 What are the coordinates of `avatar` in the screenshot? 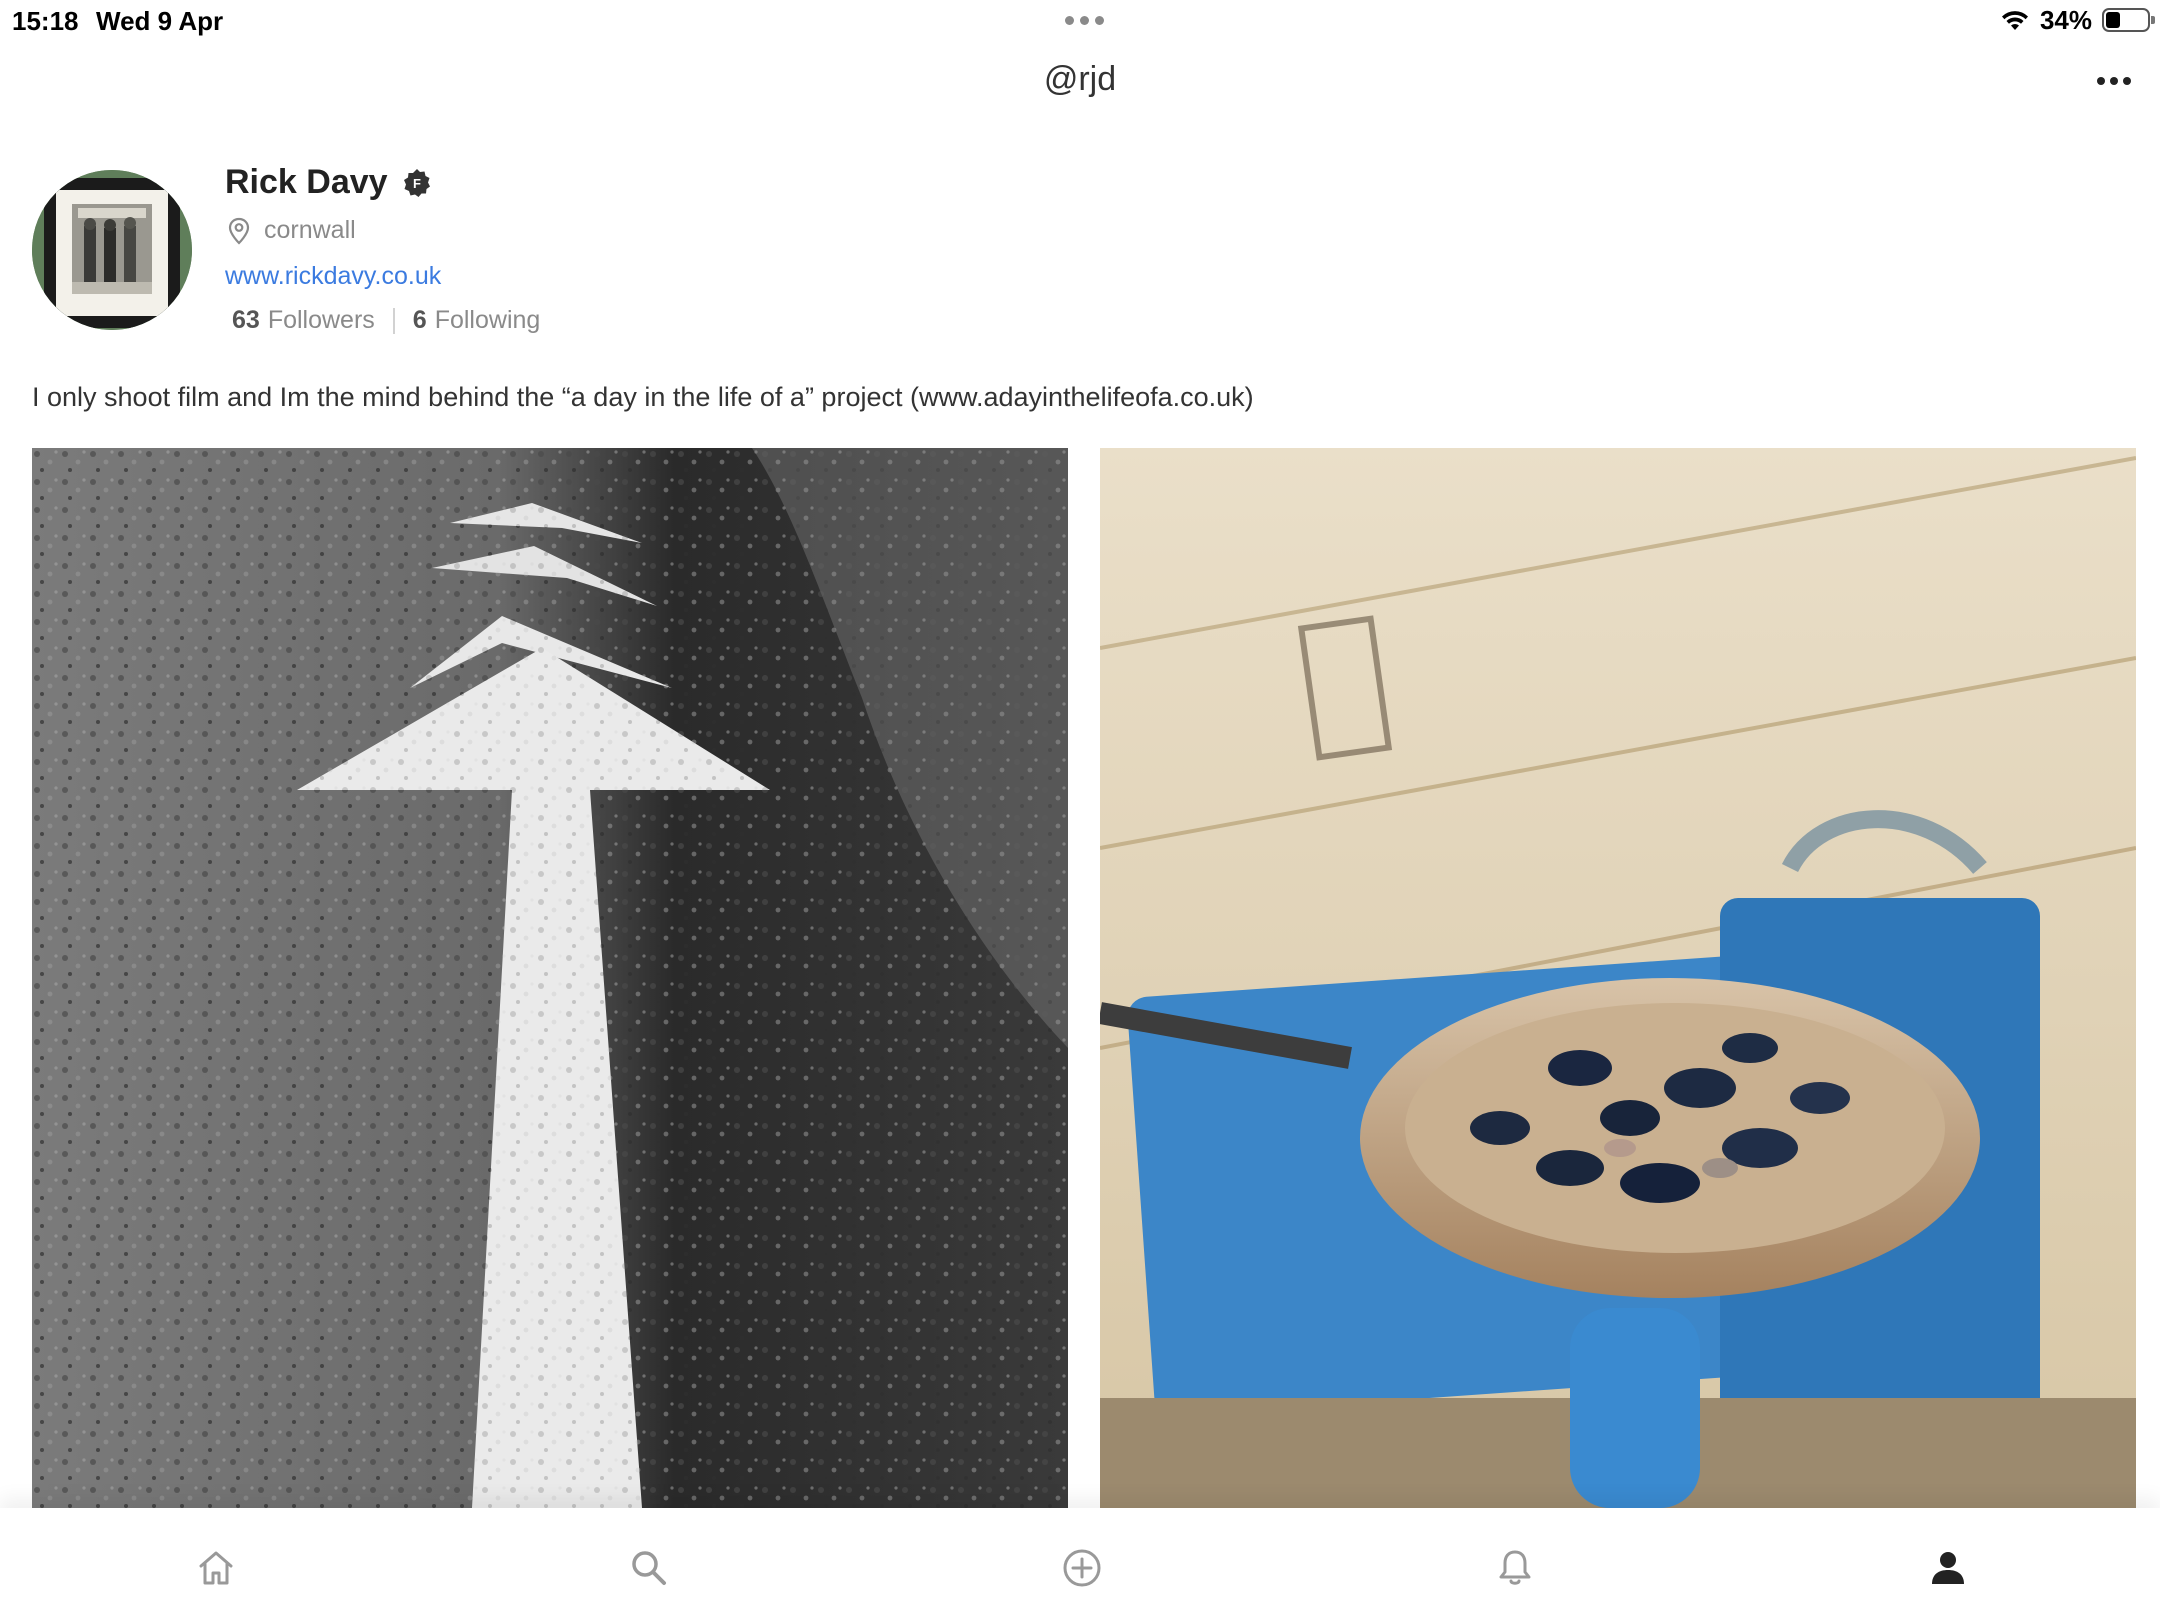 It's located at (112, 250).